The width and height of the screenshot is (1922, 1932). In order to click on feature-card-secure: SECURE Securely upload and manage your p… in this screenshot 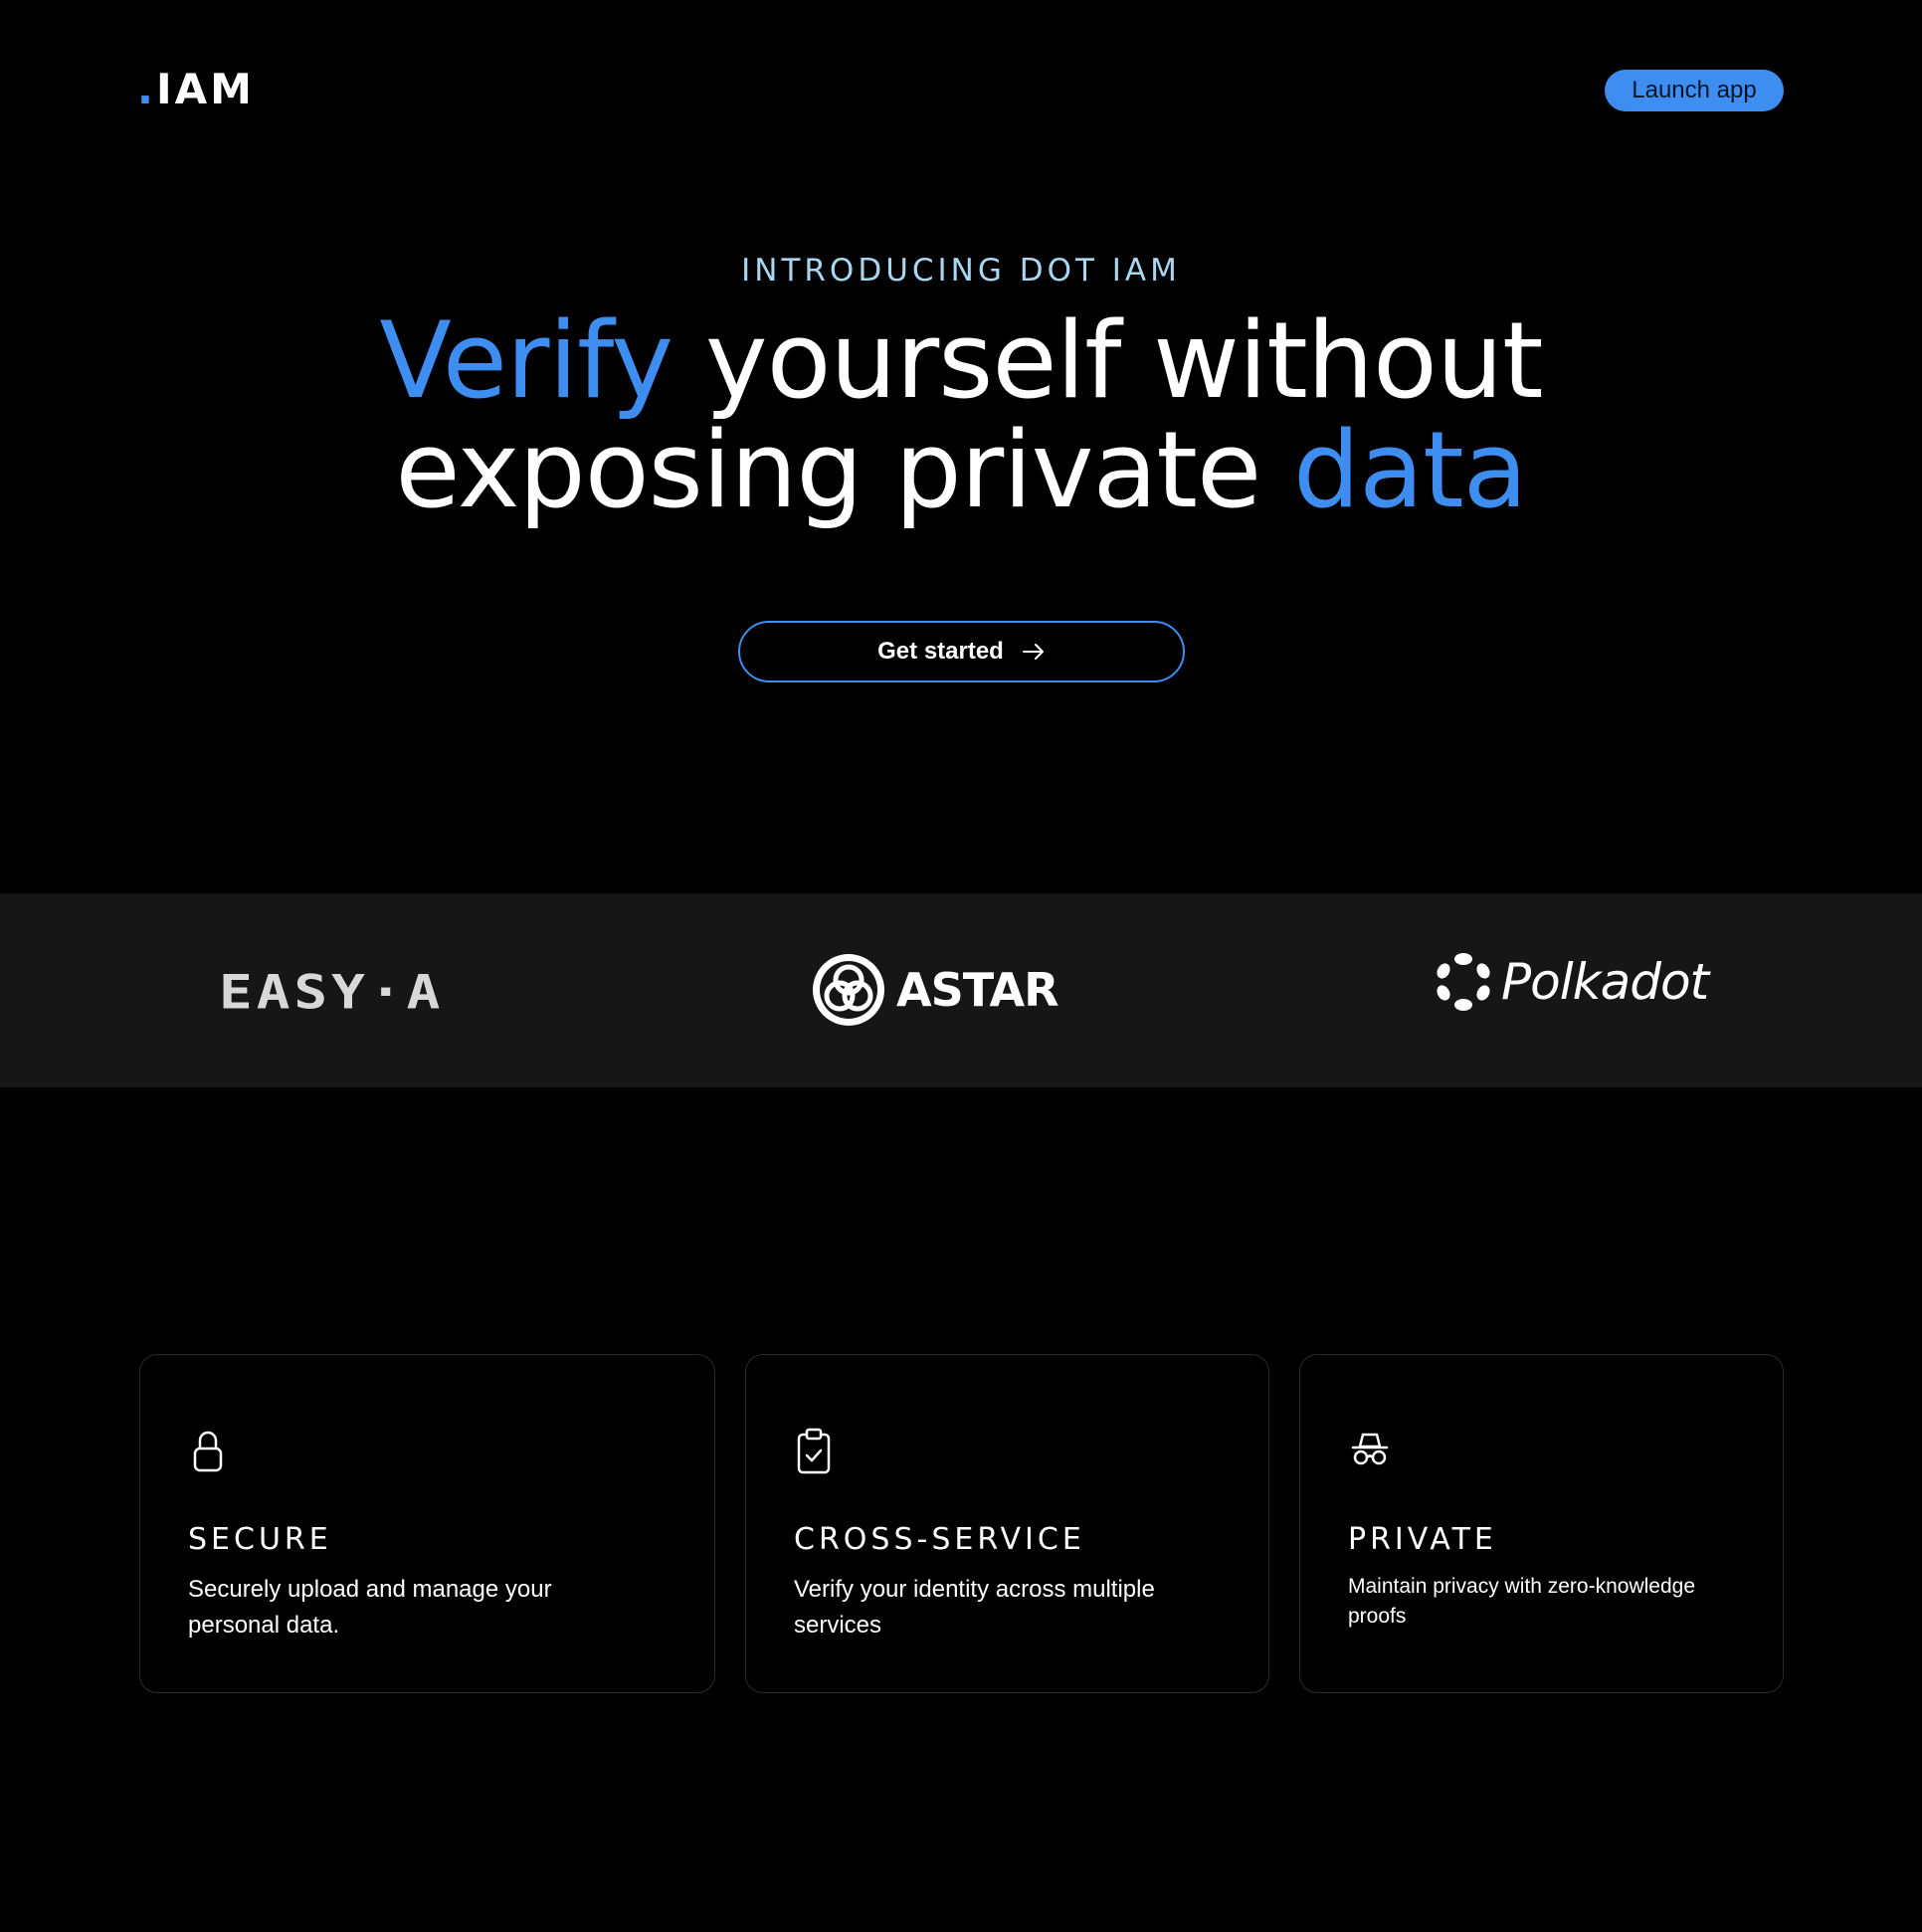, I will do `click(427, 1523)`.